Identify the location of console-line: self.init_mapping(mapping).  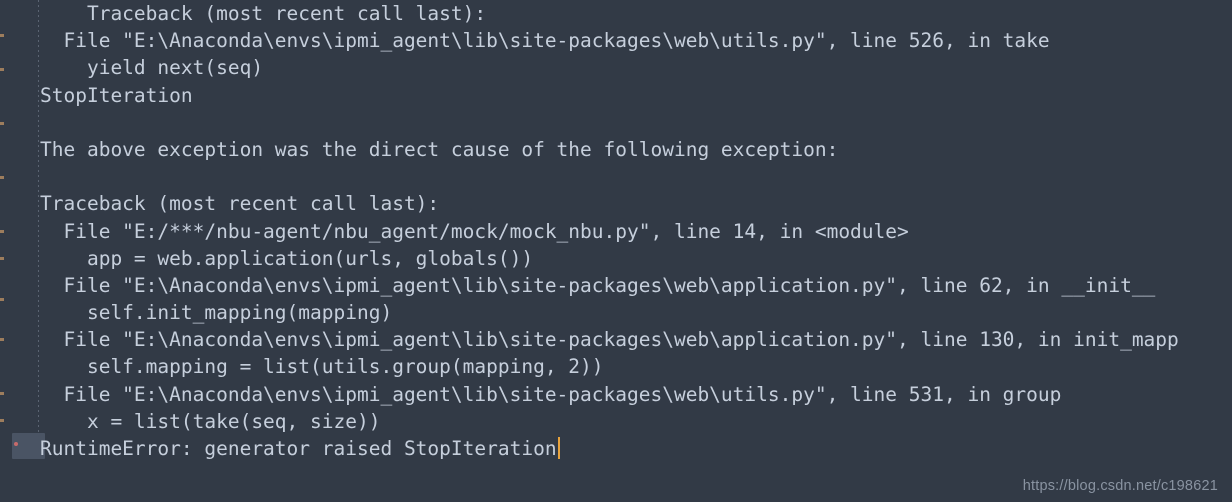
(636, 312).